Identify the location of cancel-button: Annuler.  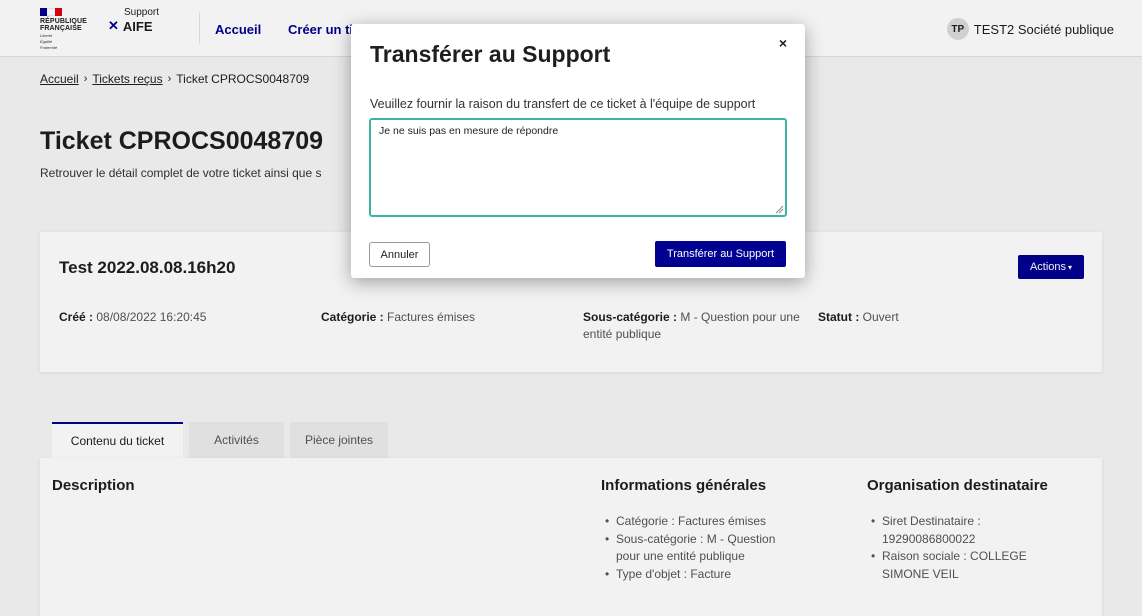
(399, 254).